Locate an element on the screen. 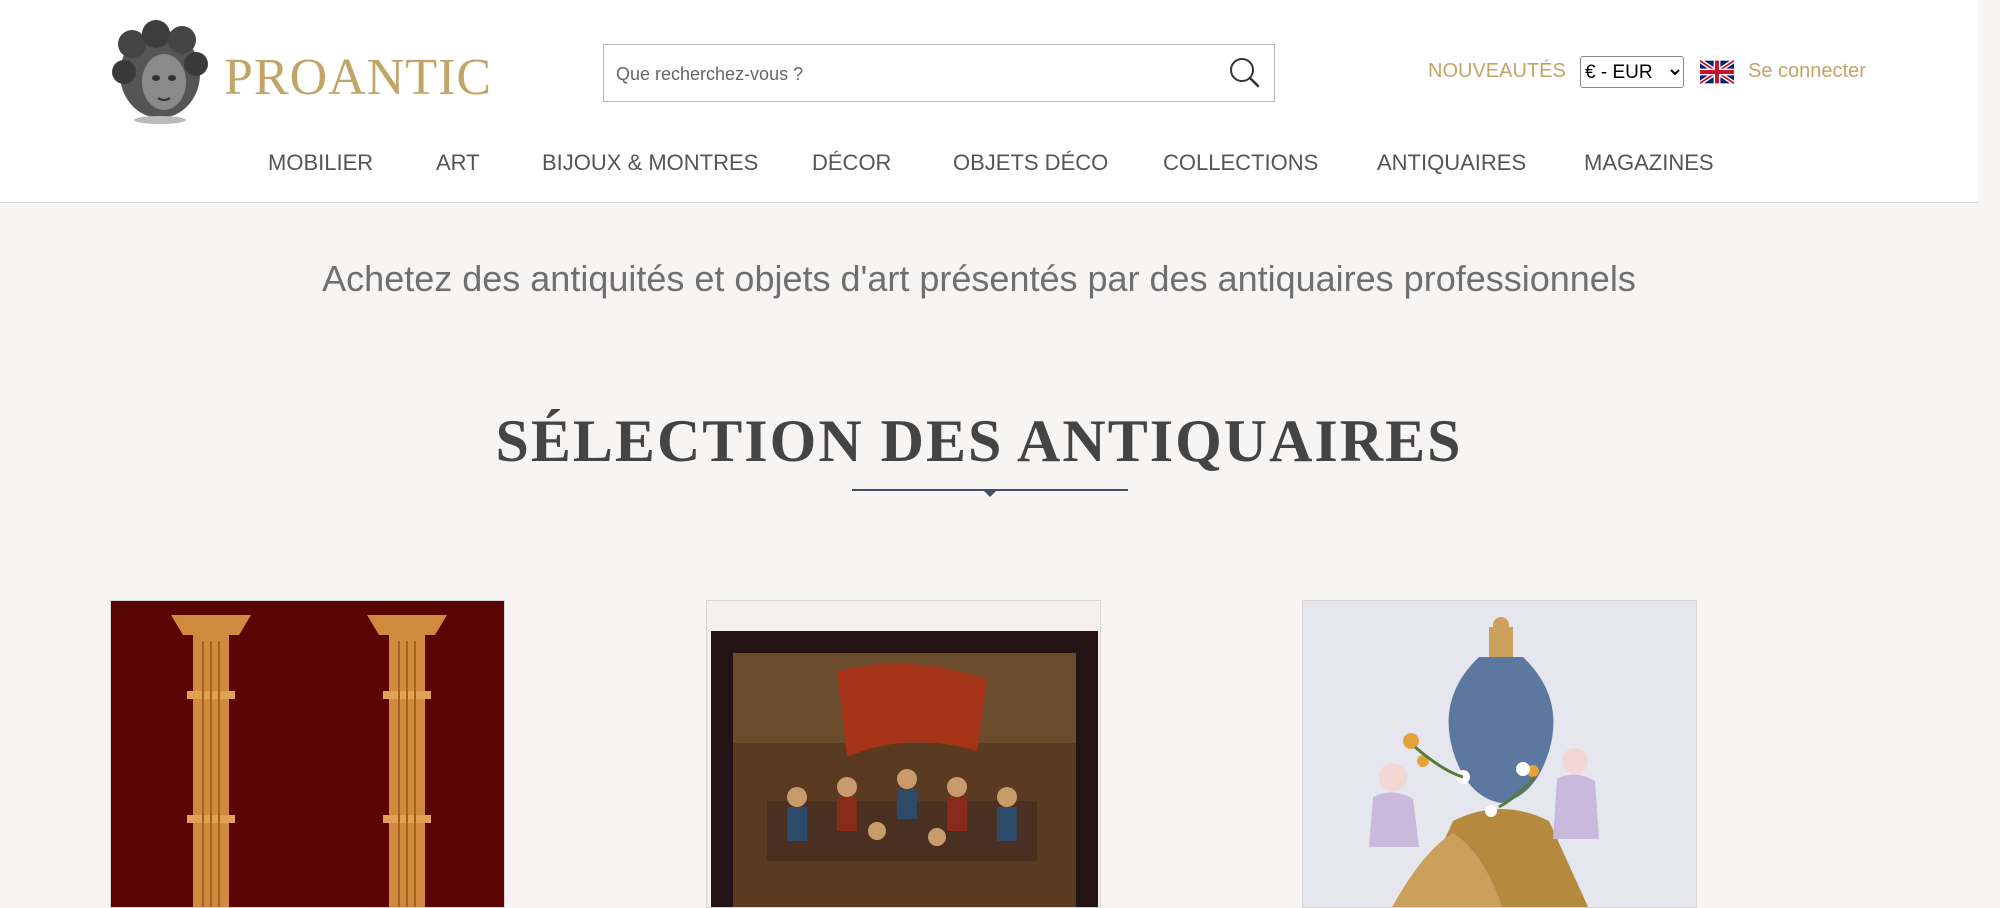 Image resolution: width=2000 pixels, height=908 pixels. logo-link: PROANTIC is located at coordinates (301, 72).